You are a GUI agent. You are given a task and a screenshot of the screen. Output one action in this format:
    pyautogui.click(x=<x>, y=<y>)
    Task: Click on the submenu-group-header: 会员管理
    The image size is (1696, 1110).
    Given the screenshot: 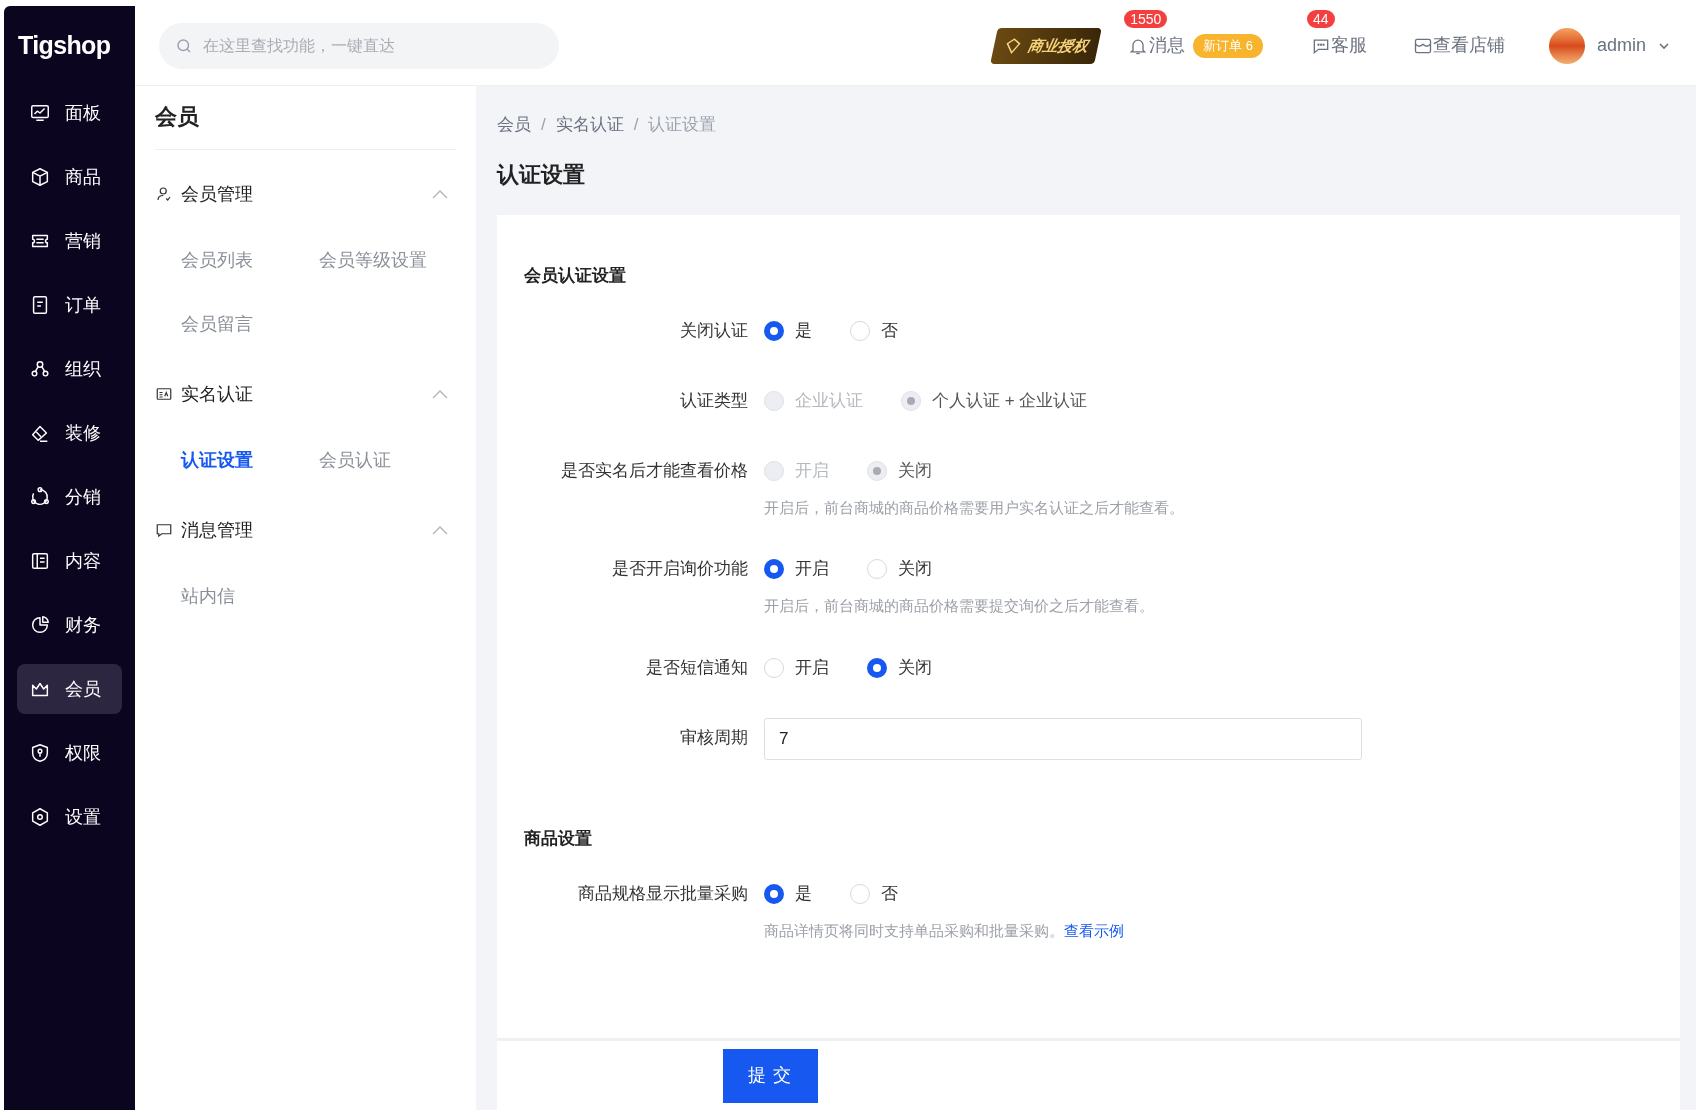 What is the action you would take?
    pyautogui.click(x=305, y=194)
    